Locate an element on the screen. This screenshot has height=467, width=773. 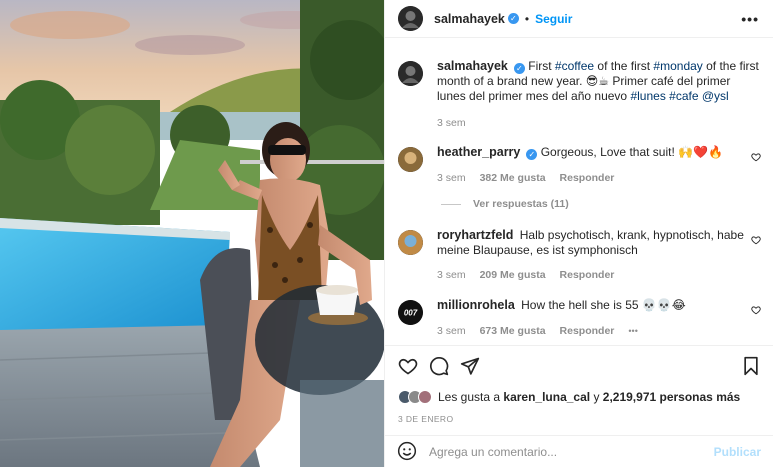
likes-prefix: Les gusta a is located at coordinates (471, 397).